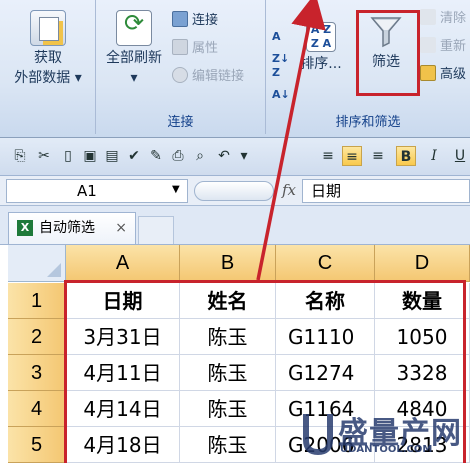 The width and height of the screenshot is (470, 463). I want to click on cell-d4: 4840, so click(422, 409).